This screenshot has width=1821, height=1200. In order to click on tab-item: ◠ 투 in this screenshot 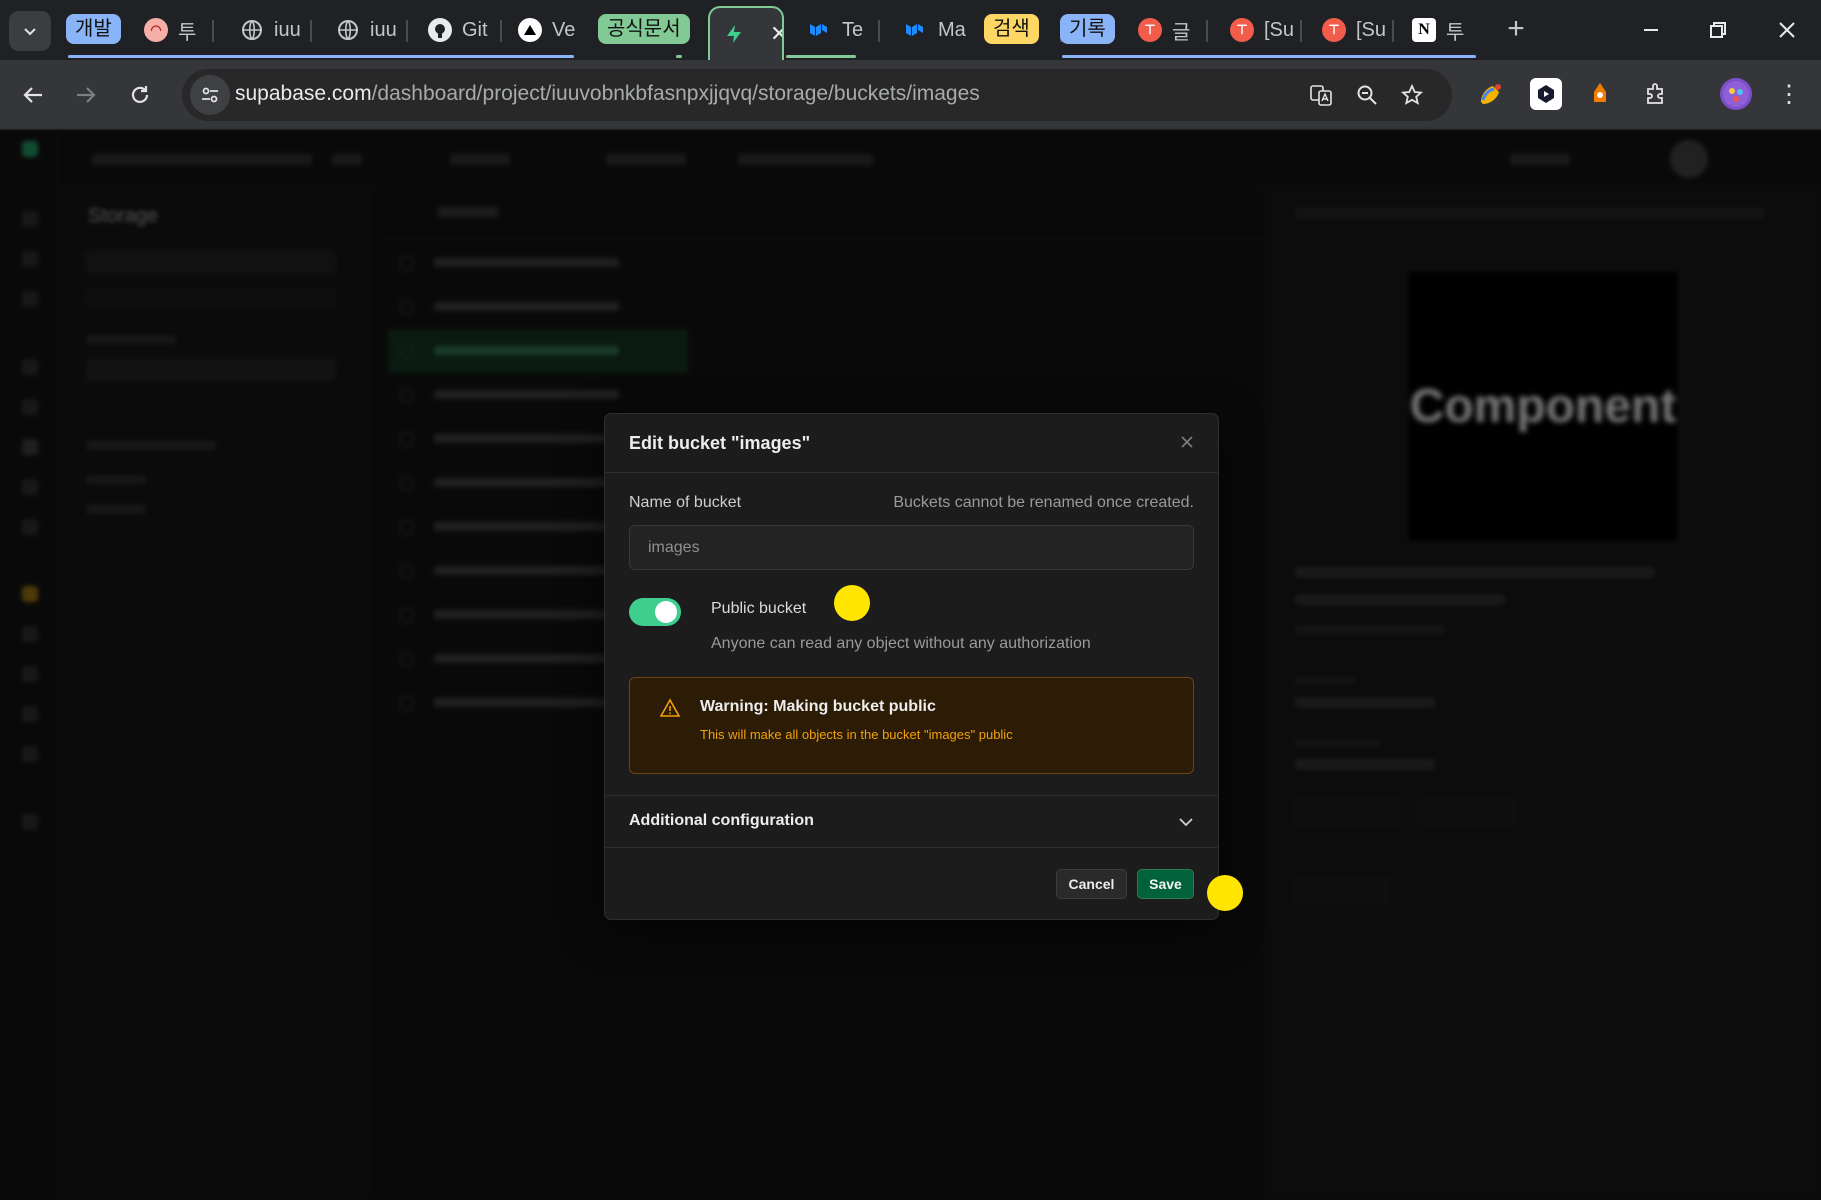, I will do `click(171, 30)`.